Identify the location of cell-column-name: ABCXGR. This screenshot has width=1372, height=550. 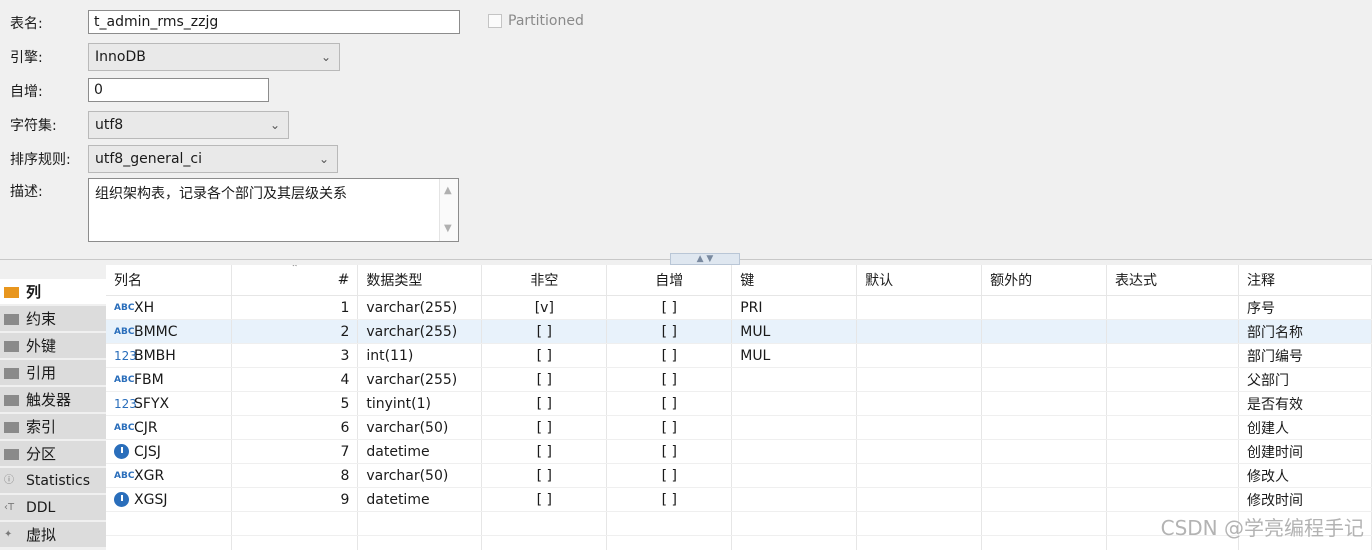
(169, 475).